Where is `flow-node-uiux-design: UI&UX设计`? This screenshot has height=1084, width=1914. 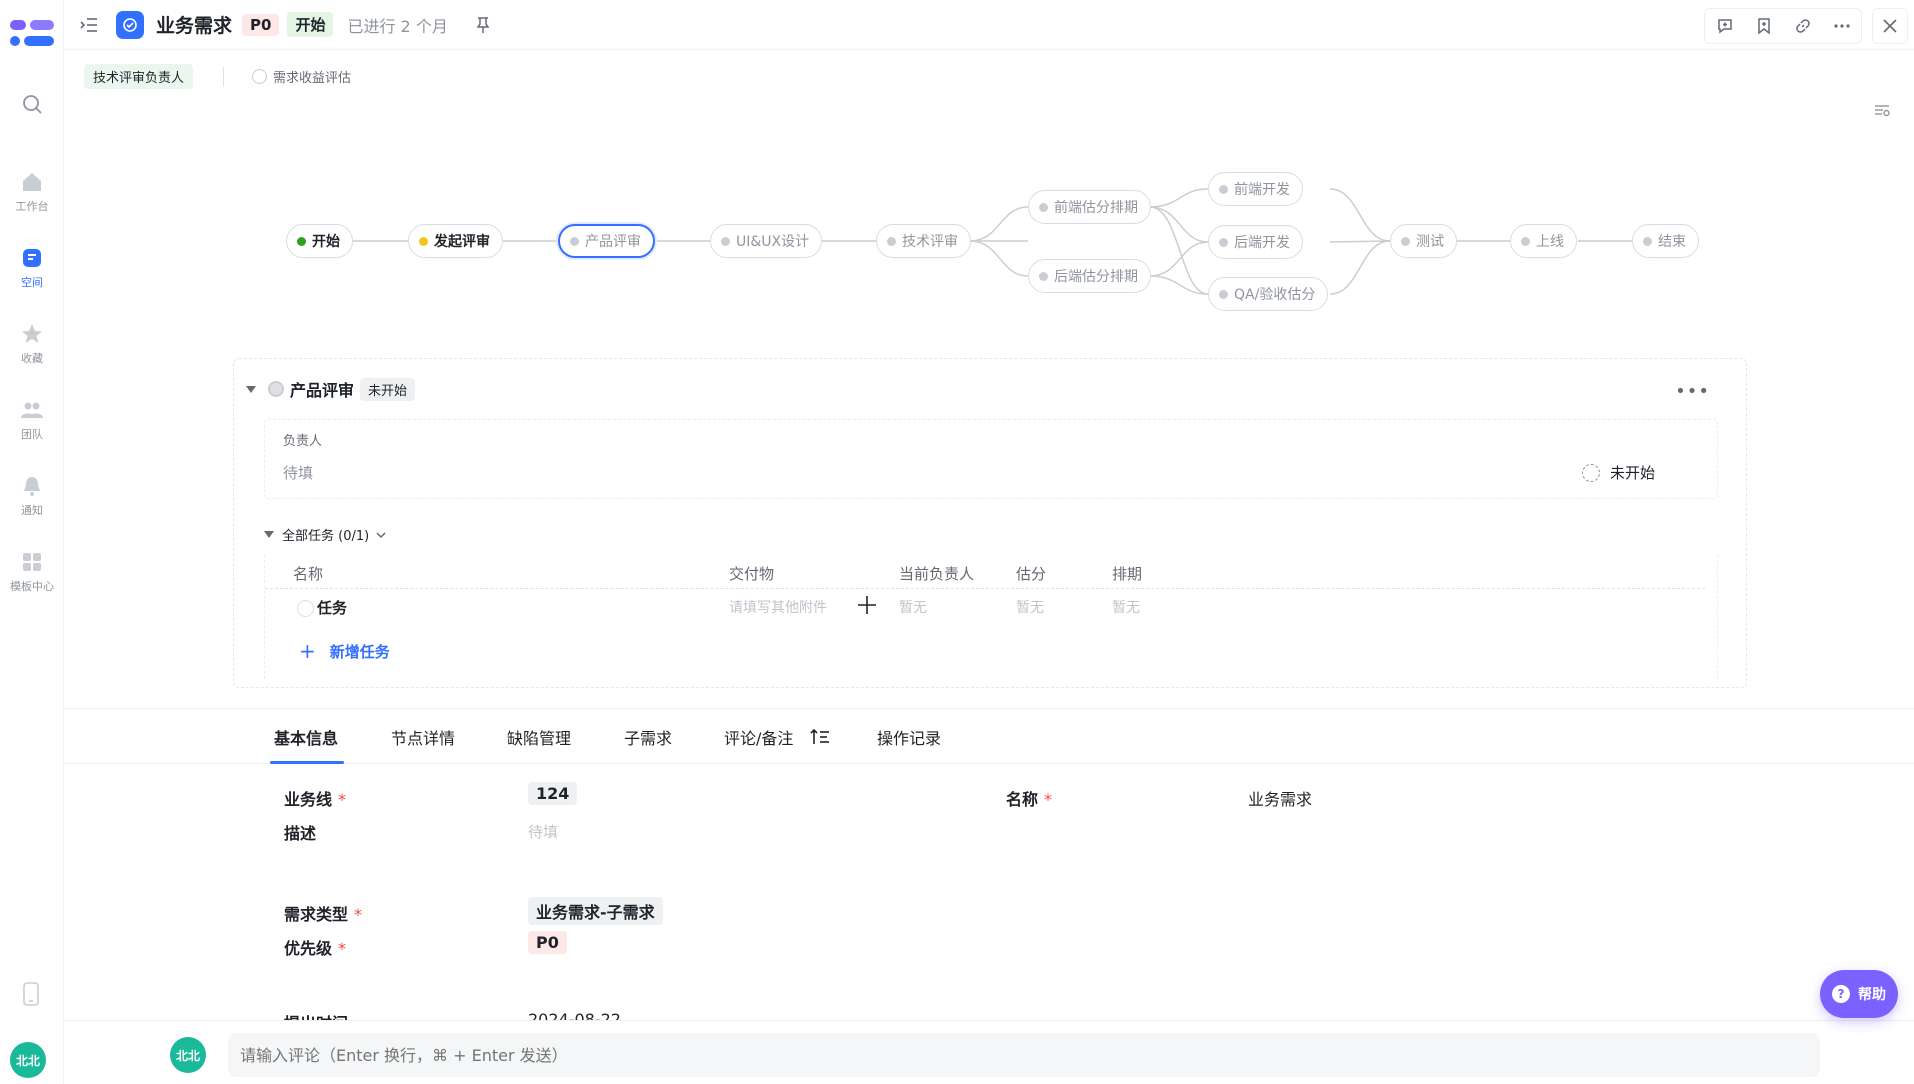 flow-node-uiux-design: UI&UX设计 is located at coordinates (766, 241).